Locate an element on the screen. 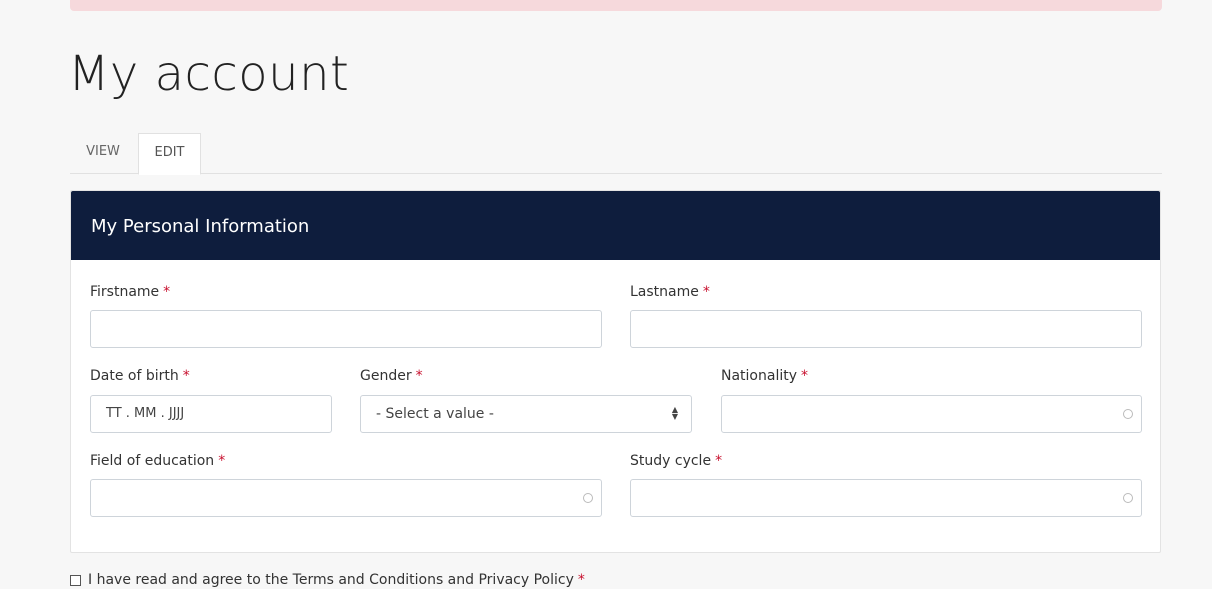 The width and height of the screenshot is (1212, 589). field-of-education-label: Field of education * is located at coordinates (157, 461).